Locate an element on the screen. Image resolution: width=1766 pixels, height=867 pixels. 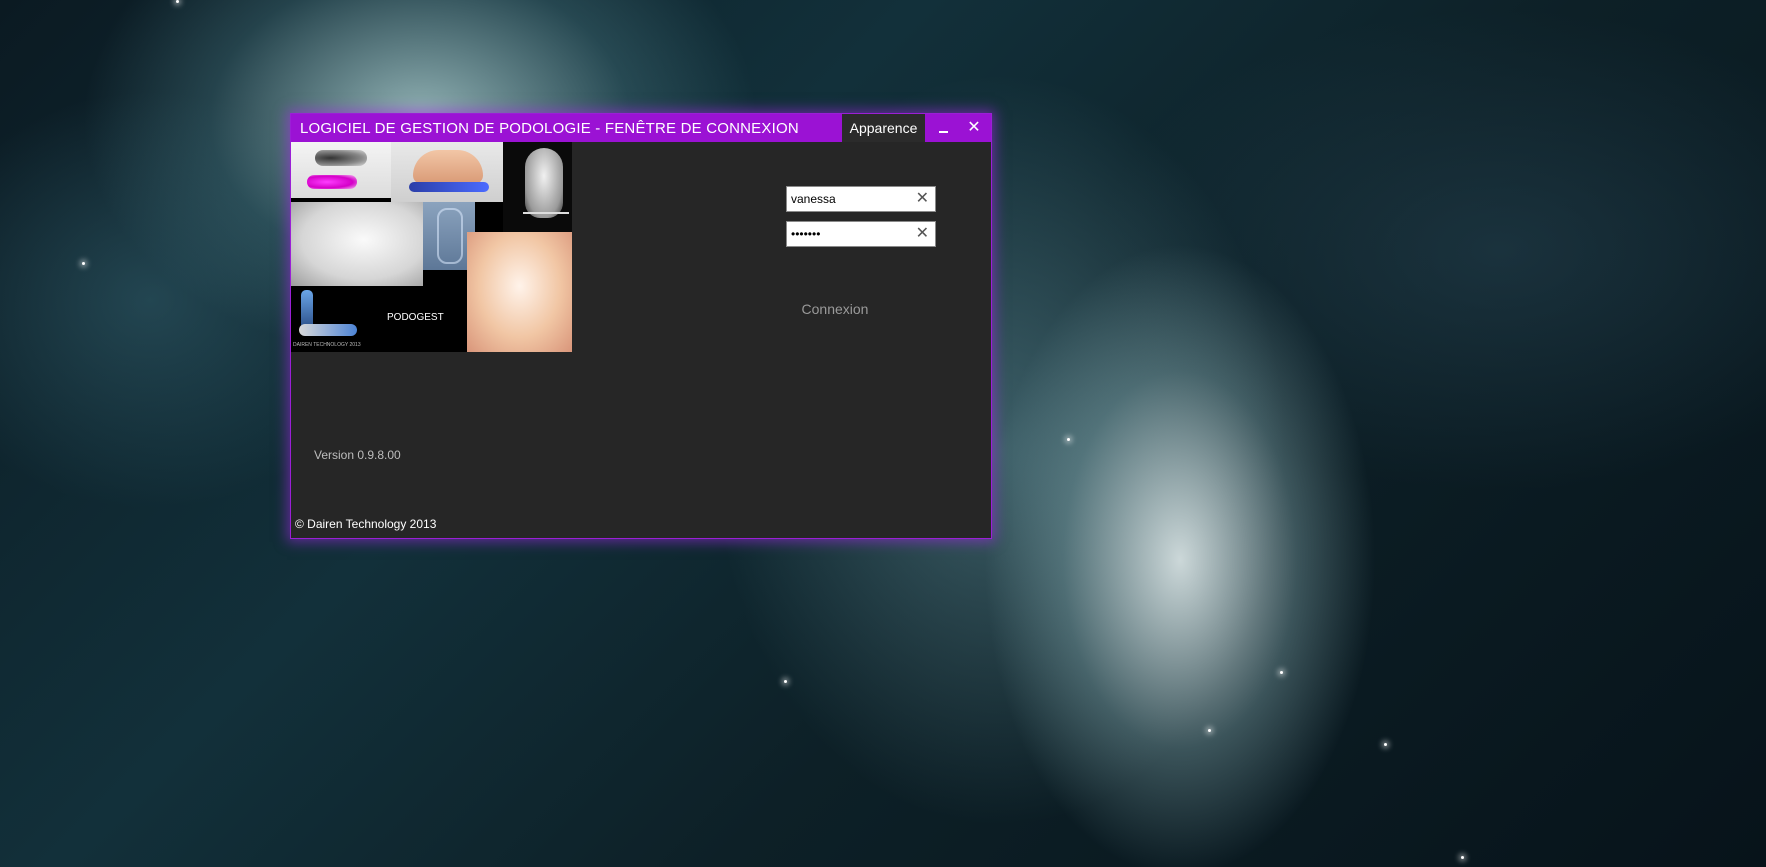
bw-sole-image is located at coordinates (537, 187).